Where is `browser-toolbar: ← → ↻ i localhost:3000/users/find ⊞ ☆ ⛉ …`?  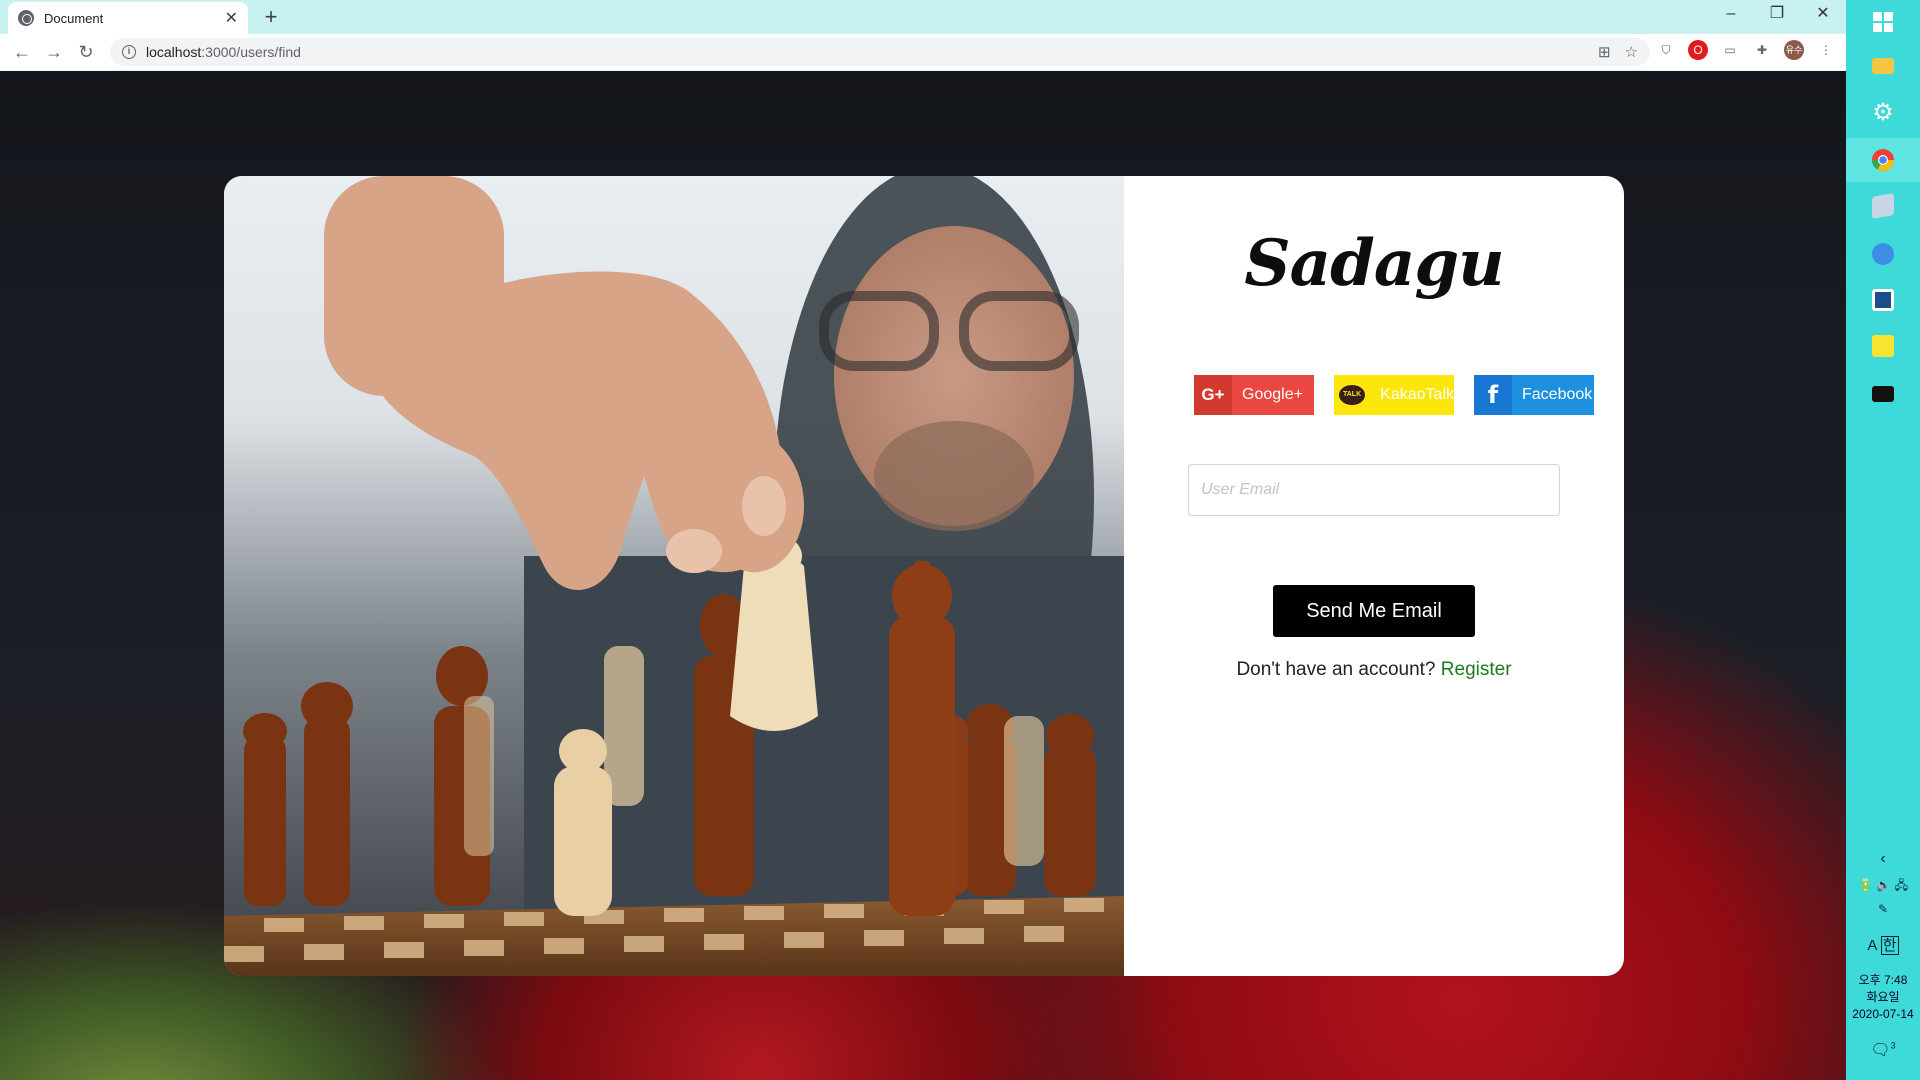
browser-toolbar: ← → ↻ i localhost:3000/users/find ⊞ ☆ ⛉ … is located at coordinates (923, 52).